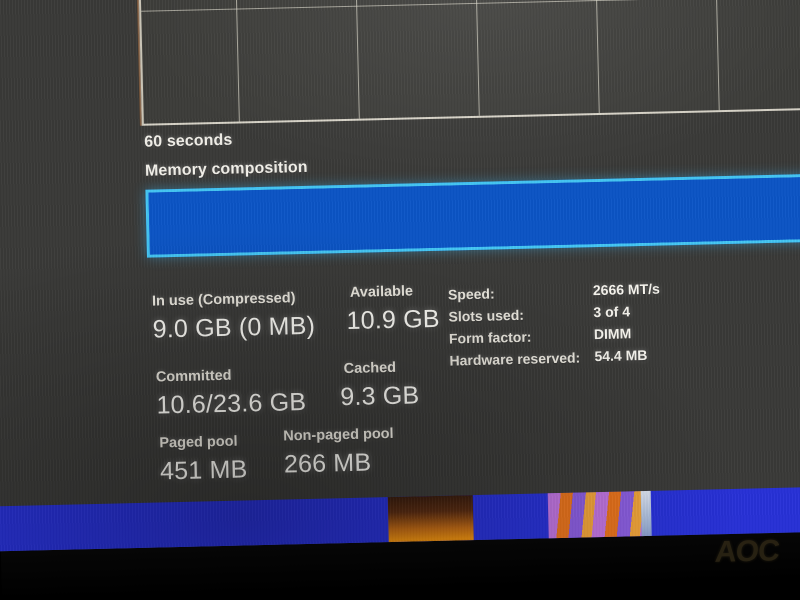  I want to click on stat-label-cached: Cached, so click(370, 368).